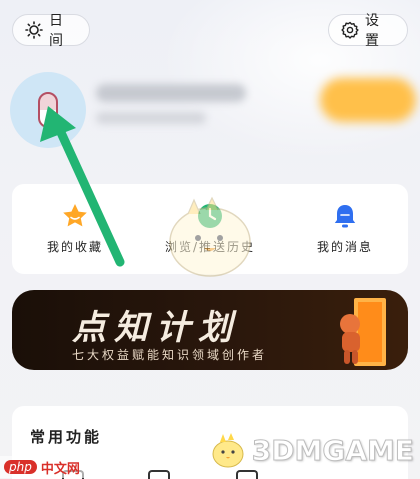 This screenshot has height=479, width=420. I want to click on settings-button: 设置, so click(368, 31).